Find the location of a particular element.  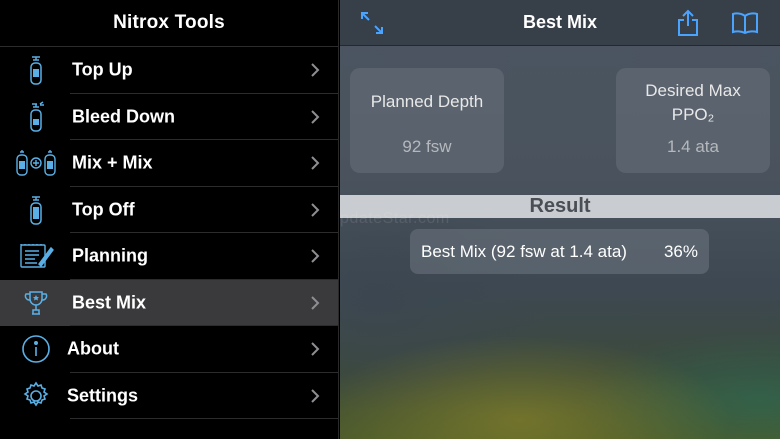

planned-depth-label: Planned Depth is located at coordinates (427, 101).